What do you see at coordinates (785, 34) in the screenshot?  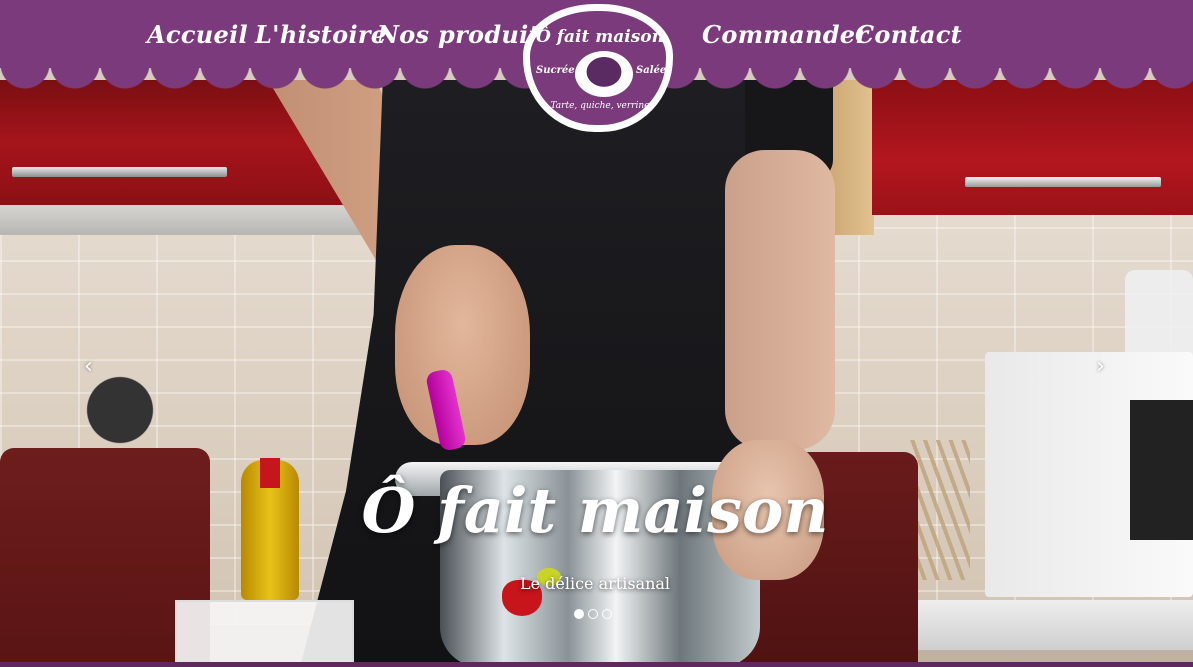 I see `nav-link-commander: Commander` at bounding box center [785, 34].